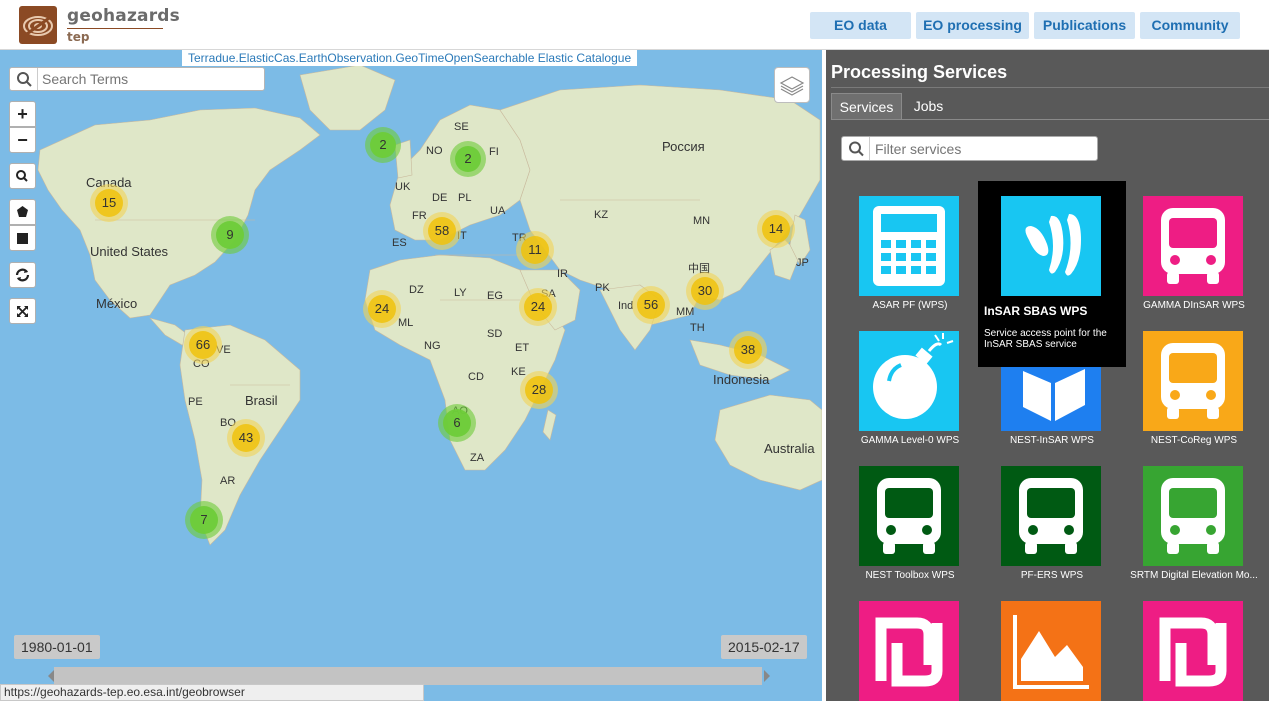  Describe the element at coordinates (461, 127) in the screenshot. I see `map-label: SE` at that location.